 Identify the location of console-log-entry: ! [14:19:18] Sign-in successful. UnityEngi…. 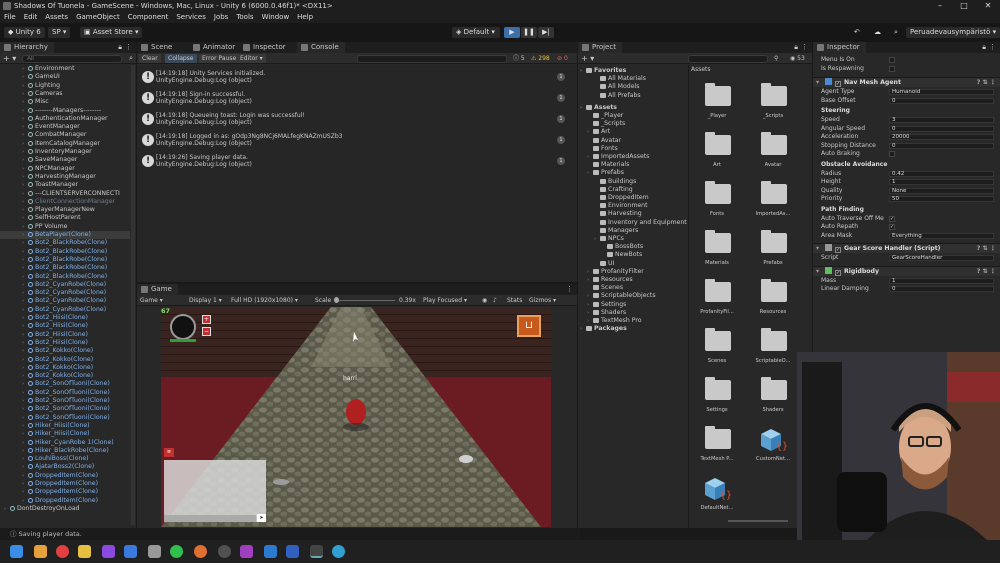
(353, 100).